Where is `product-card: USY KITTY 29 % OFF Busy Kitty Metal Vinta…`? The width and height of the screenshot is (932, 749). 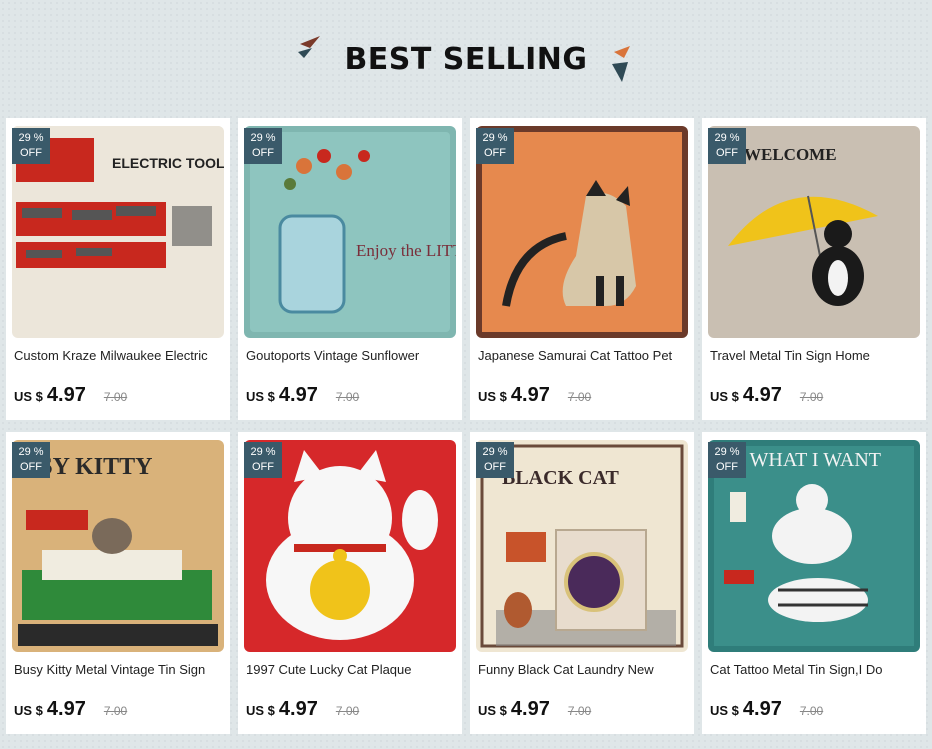 product-card: USY KITTY 29 % OFF Busy Kitty Metal Vinta… is located at coordinates (118, 583).